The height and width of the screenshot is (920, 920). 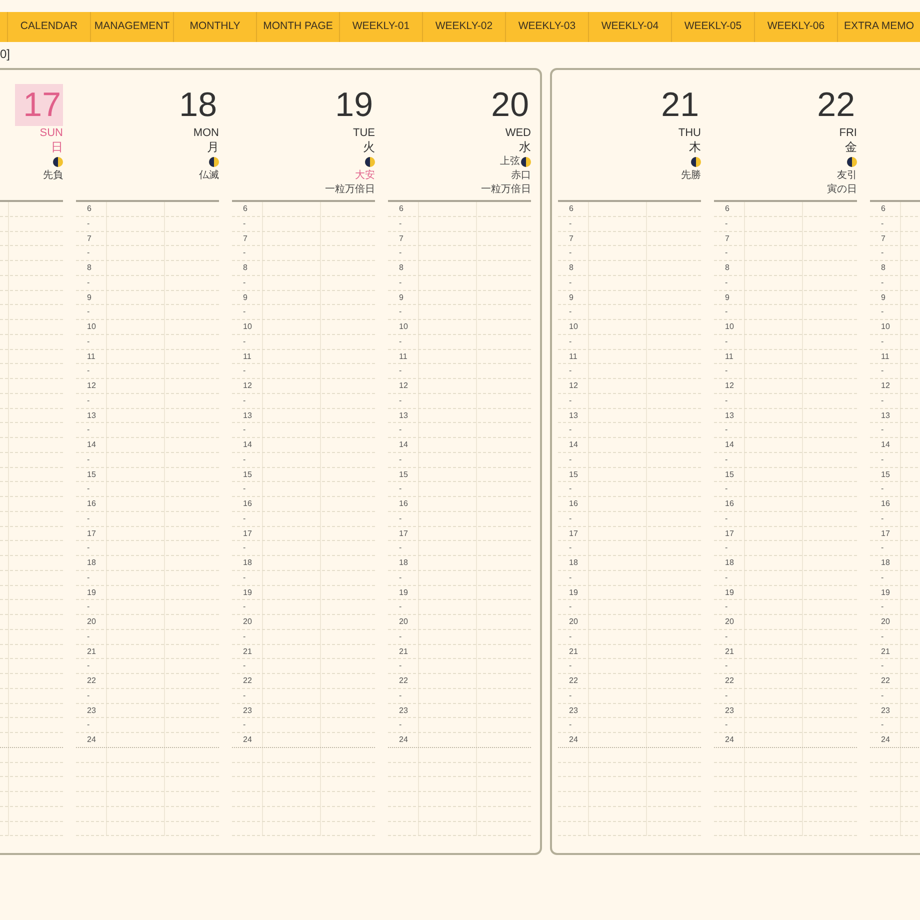 I want to click on special-day-label: 寅の日, so click(x=842, y=190).